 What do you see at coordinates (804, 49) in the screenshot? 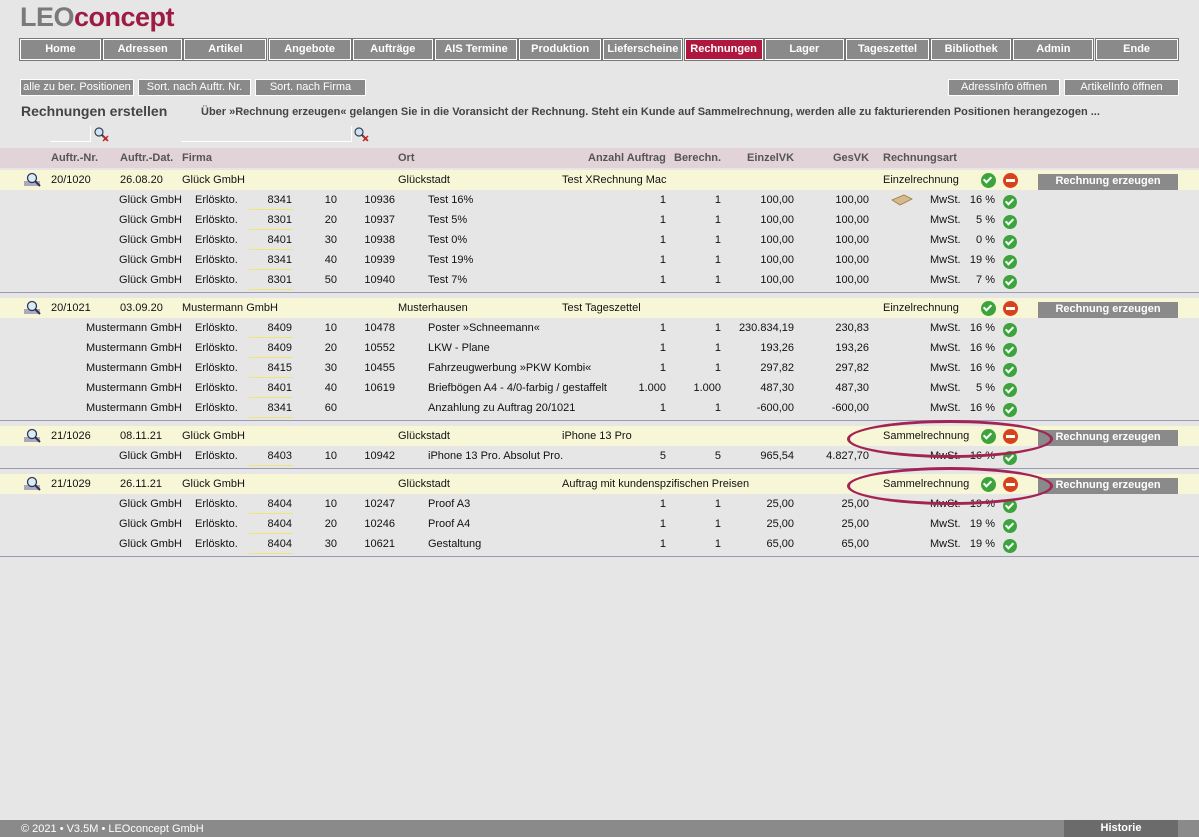
I see `nav-tab-lager: Lager` at bounding box center [804, 49].